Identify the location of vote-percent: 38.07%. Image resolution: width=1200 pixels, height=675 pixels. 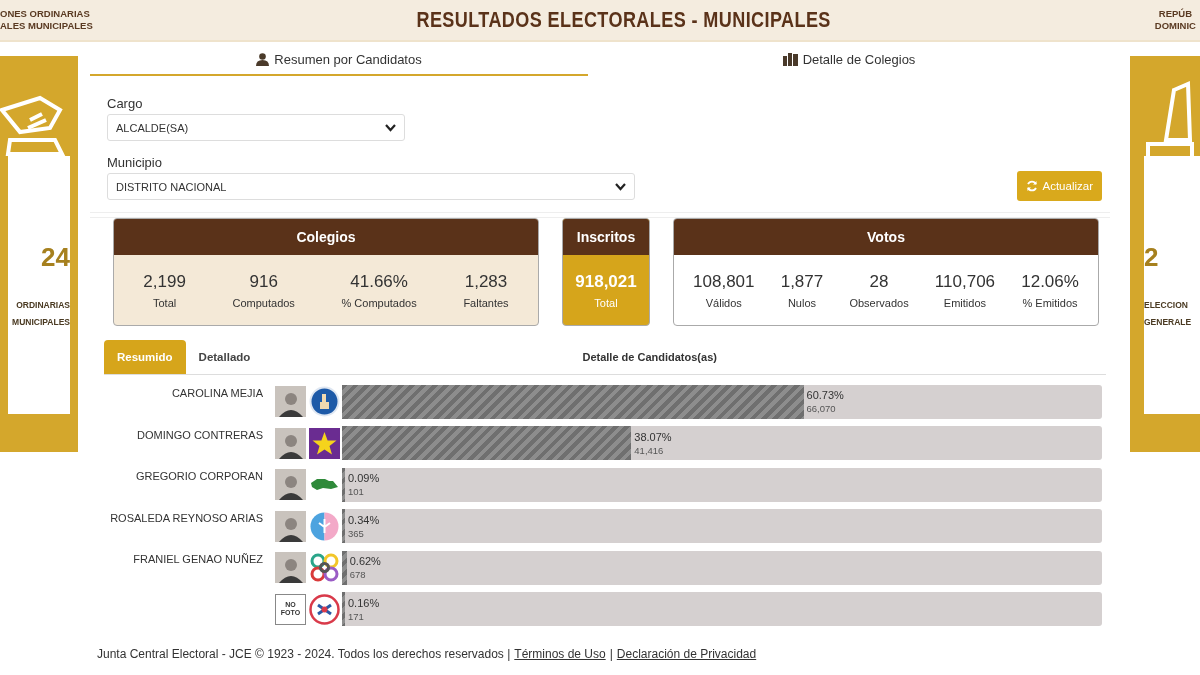
(653, 436).